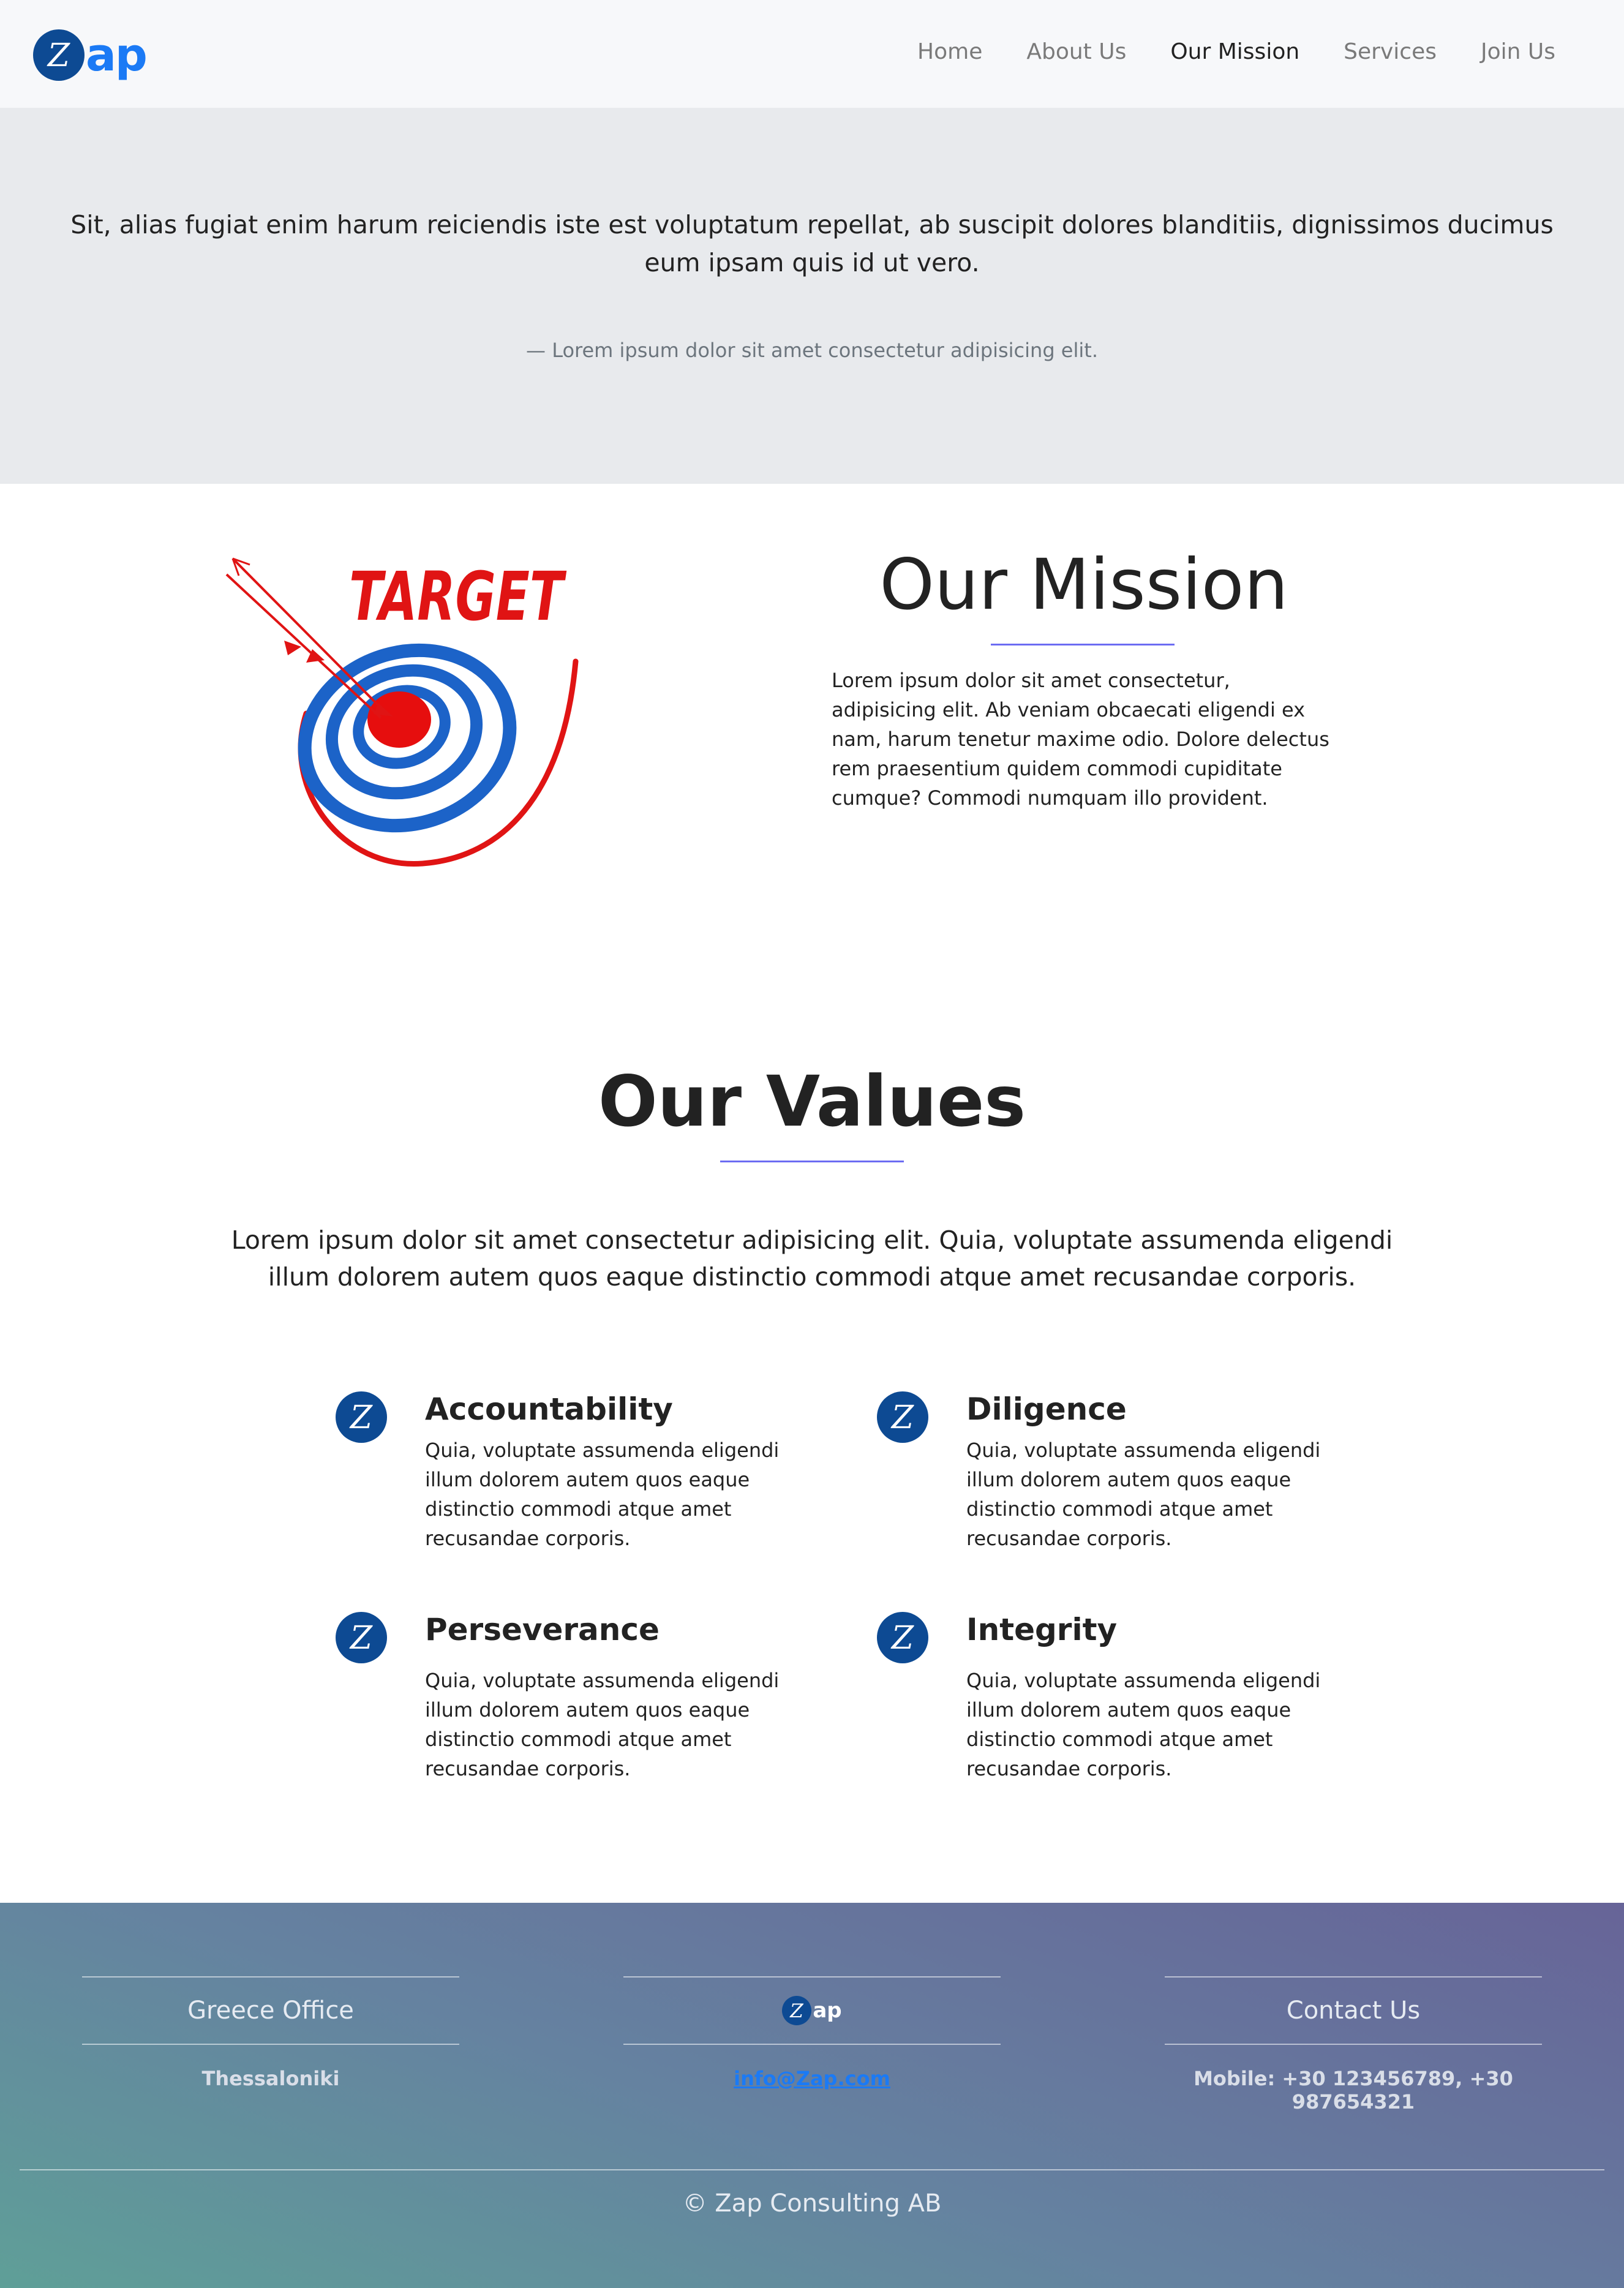 Image resolution: width=1624 pixels, height=2288 pixels. I want to click on footer-logo: Z ap, so click(812, 2010).